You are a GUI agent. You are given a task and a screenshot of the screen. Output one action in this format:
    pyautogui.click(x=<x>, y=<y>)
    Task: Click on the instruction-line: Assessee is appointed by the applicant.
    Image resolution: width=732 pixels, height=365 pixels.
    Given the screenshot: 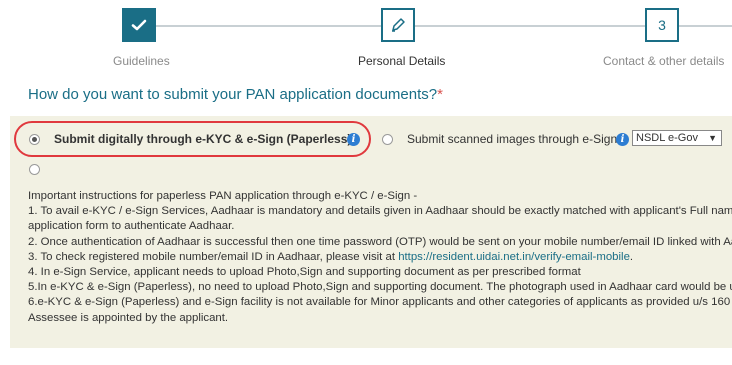 What is the action you would take?
    pyautogui.click(x=128, y=317)
    